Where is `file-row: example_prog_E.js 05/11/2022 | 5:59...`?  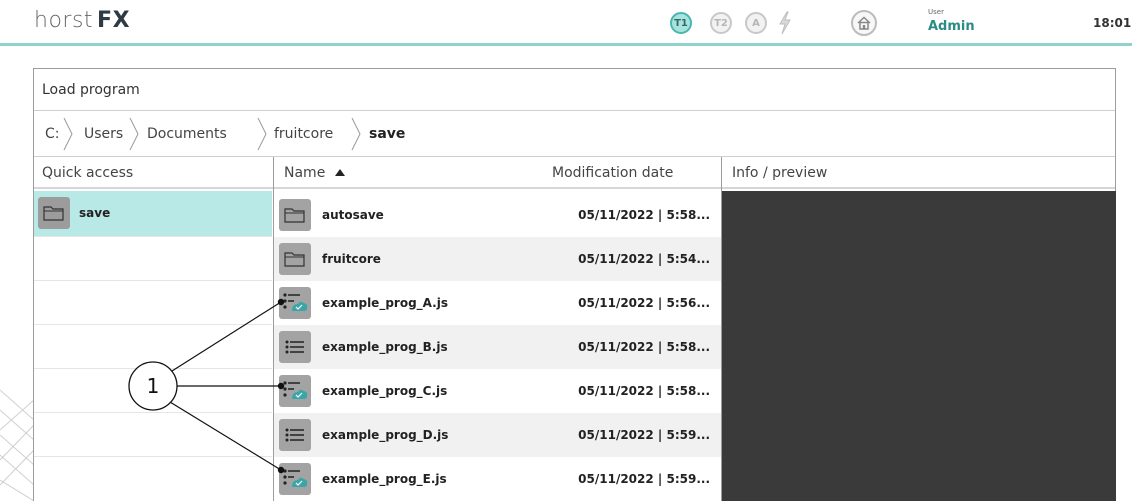 file-row: example_prog_E.js 05/11/2022 | 5:59... is located at coordinates (497, 479).